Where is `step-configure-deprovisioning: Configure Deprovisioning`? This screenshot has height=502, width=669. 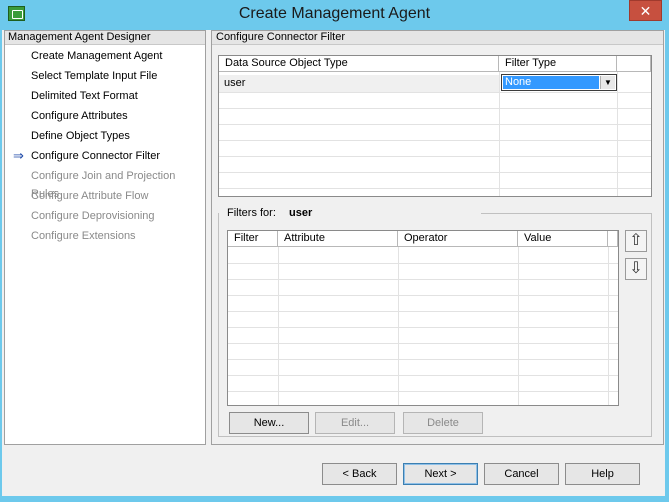 step-configure-deprovisioning: Configure Deprovisioning is located at coordinates (93, 216).